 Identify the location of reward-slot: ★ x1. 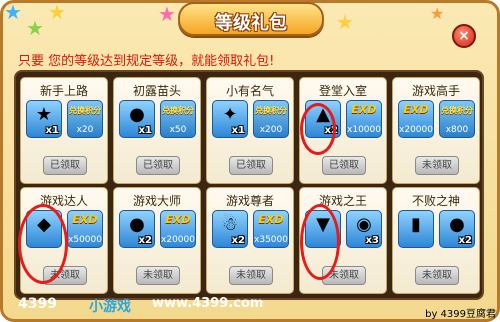
(44, 119).